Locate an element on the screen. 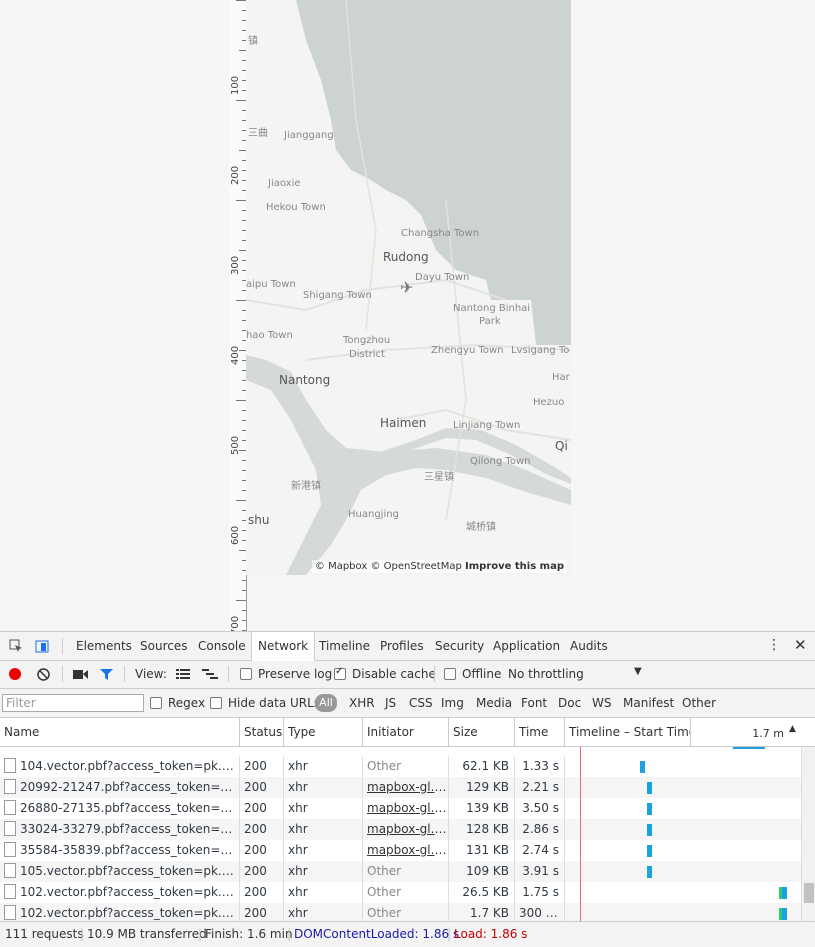 The height and width of the screenshot is (947, 815). map-place-label: Changsha Town is located at coordinates (440, 233).